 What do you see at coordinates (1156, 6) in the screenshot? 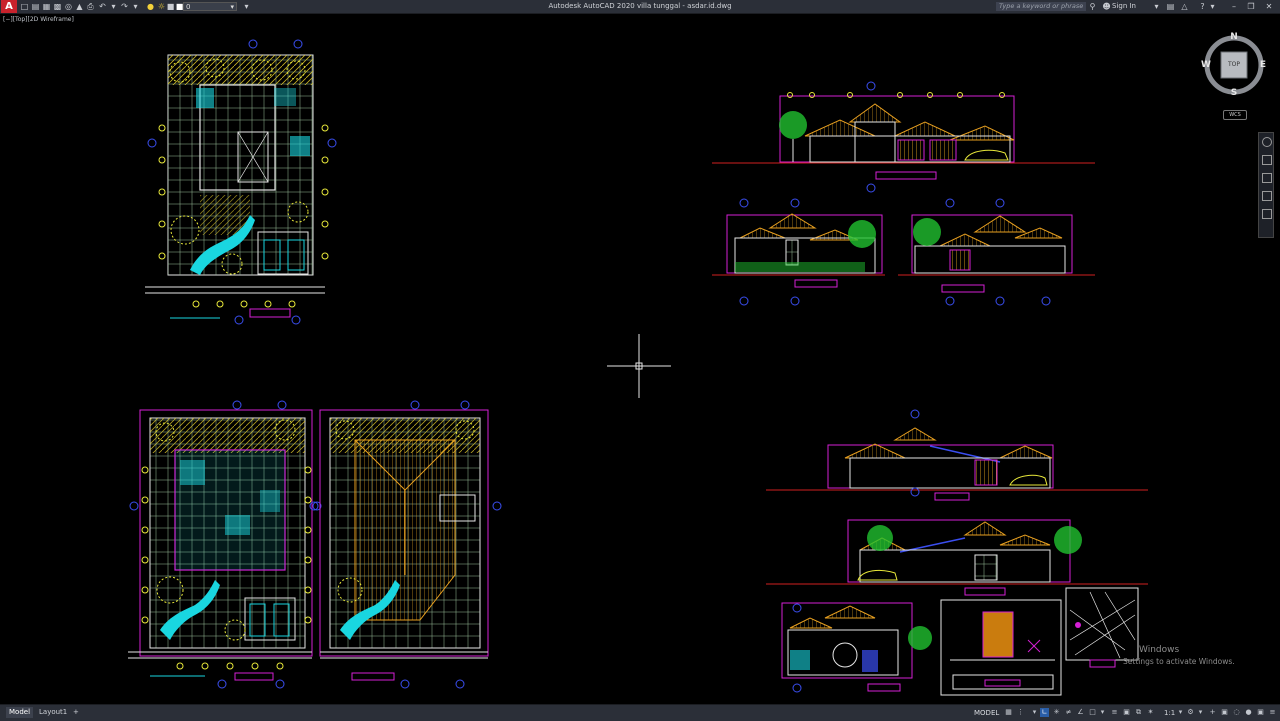
I see `sign-in-dropdown-icon: ▾` at bounding box center [1156, 6].